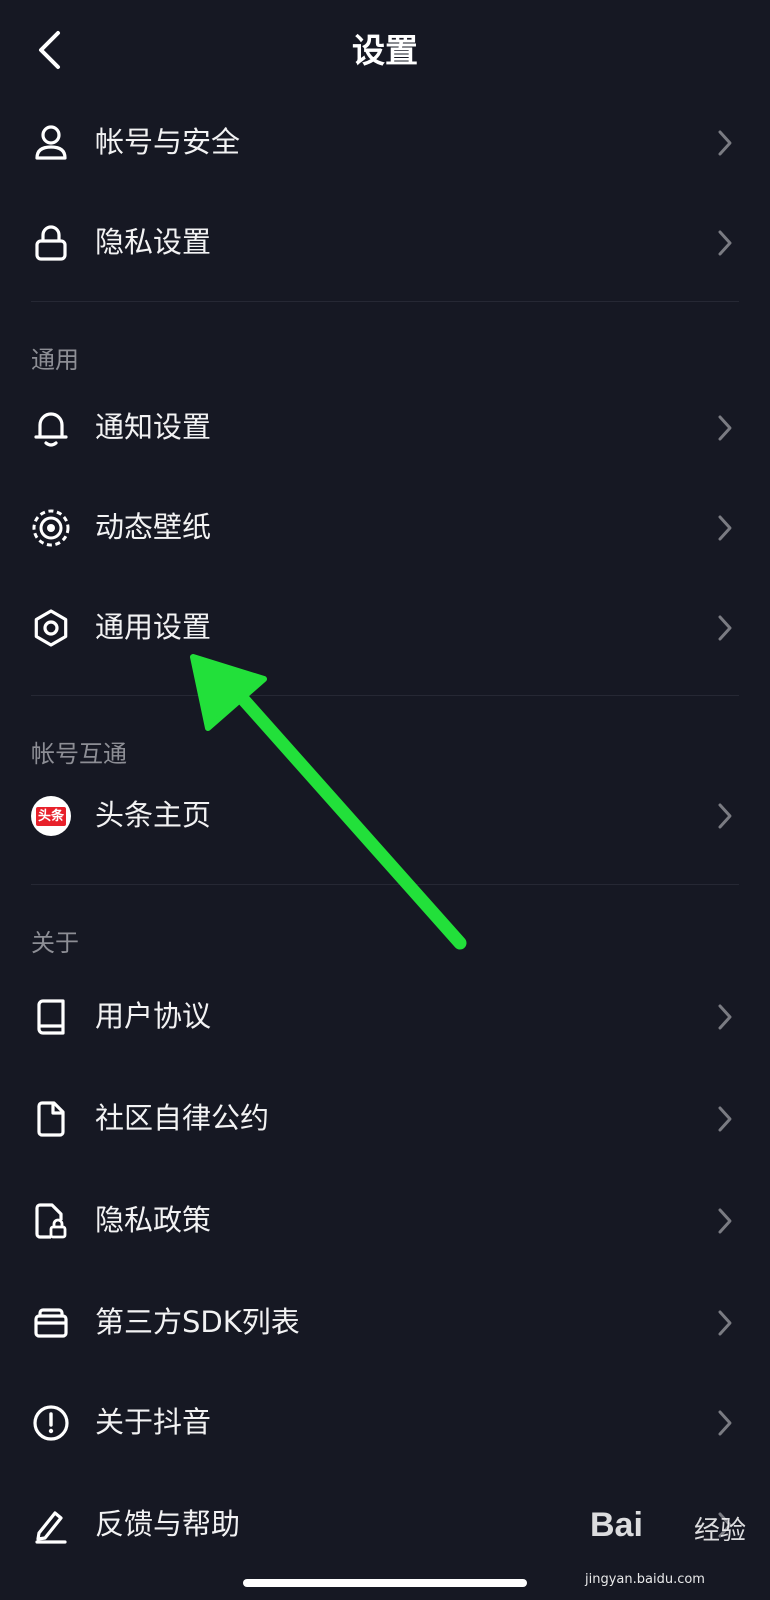  Describe the element at coordinates (55, 360) in the screenshot. I see `section-header-general: 通用` at that location.